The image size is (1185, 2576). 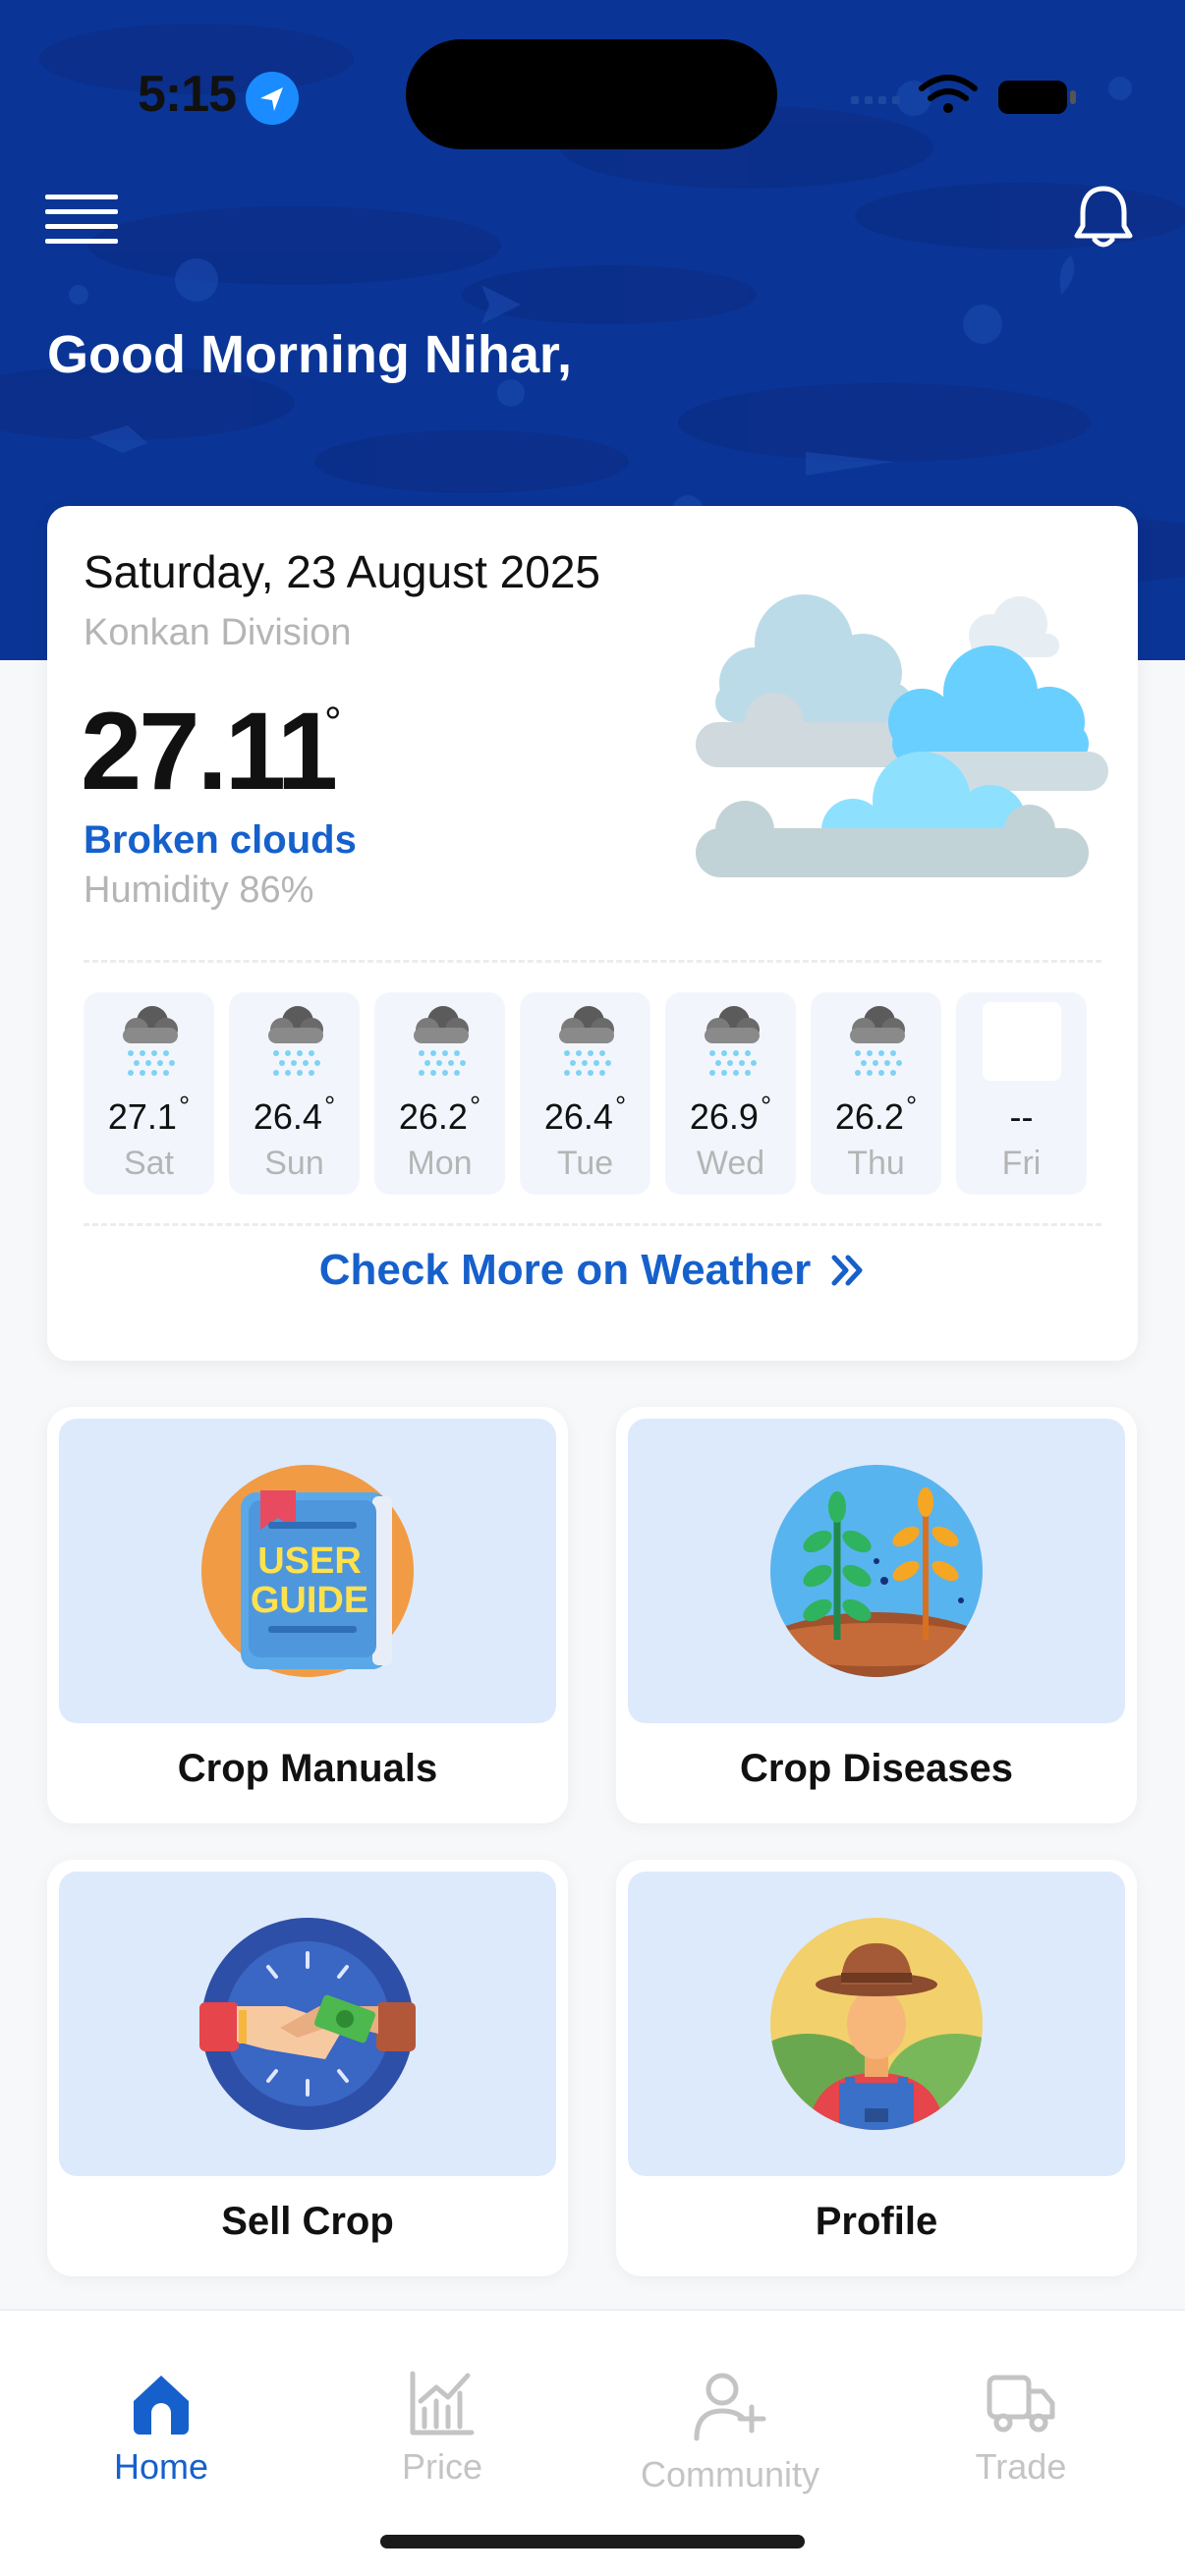 What do you see at coordinates (876, 1163) in the screenshot?
I see `forecast-day-name: Thu` at bounding box center [876, 1163].